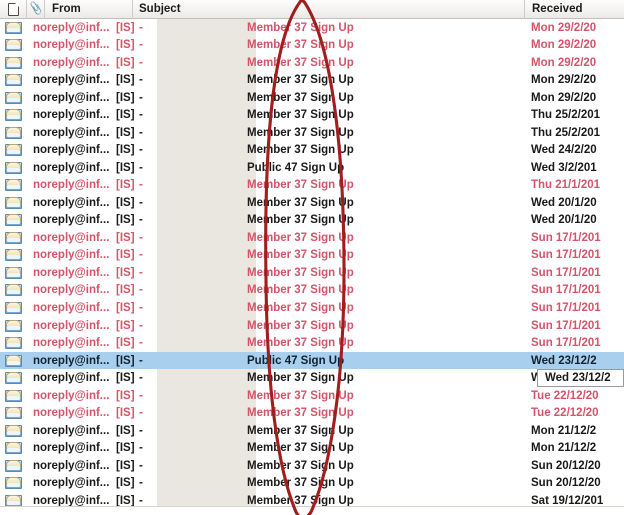 The height and width of the screenshot is (515, 624). I want to click on column-header-subject-label: Subject, so click(160, 9).